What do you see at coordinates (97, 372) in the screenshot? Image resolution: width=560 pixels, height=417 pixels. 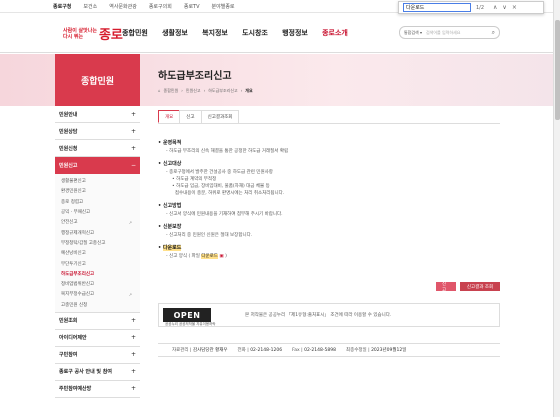 I see `side-menu-item: 종로구 공사 안내 및 참여 +` at bounding box center [97, 372].